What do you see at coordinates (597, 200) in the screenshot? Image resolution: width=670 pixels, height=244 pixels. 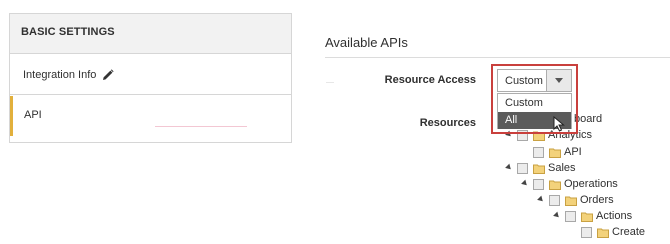 I see `tree-label: Orders` at bounding box center [597, 200].